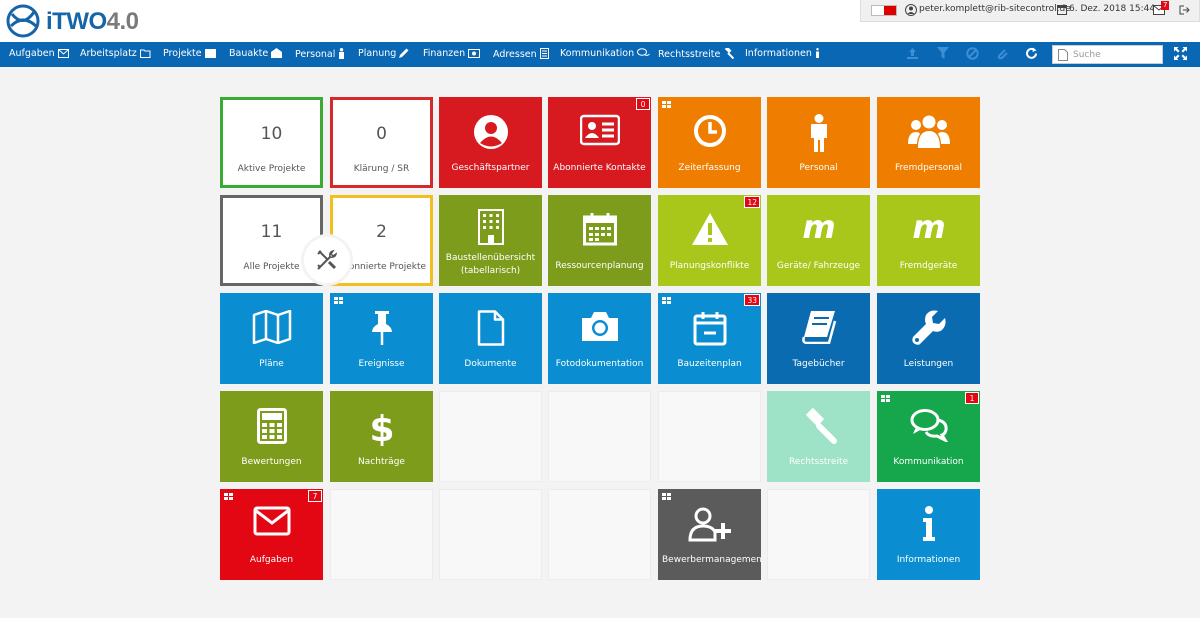  I want to click on language-flag-icon, so click(884, 10).